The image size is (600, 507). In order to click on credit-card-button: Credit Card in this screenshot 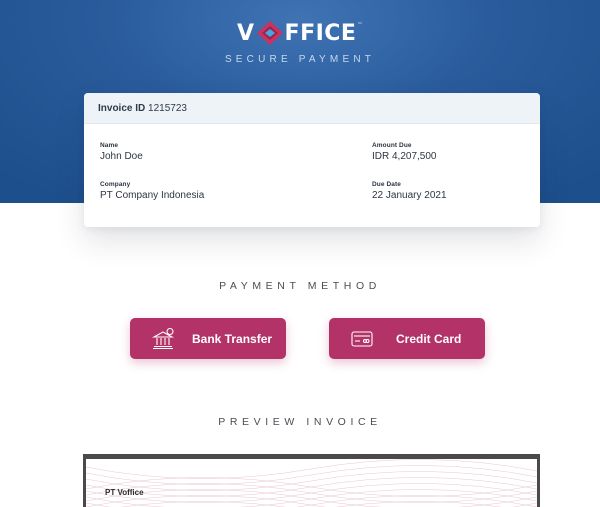, I will do `click(407, 338)`.